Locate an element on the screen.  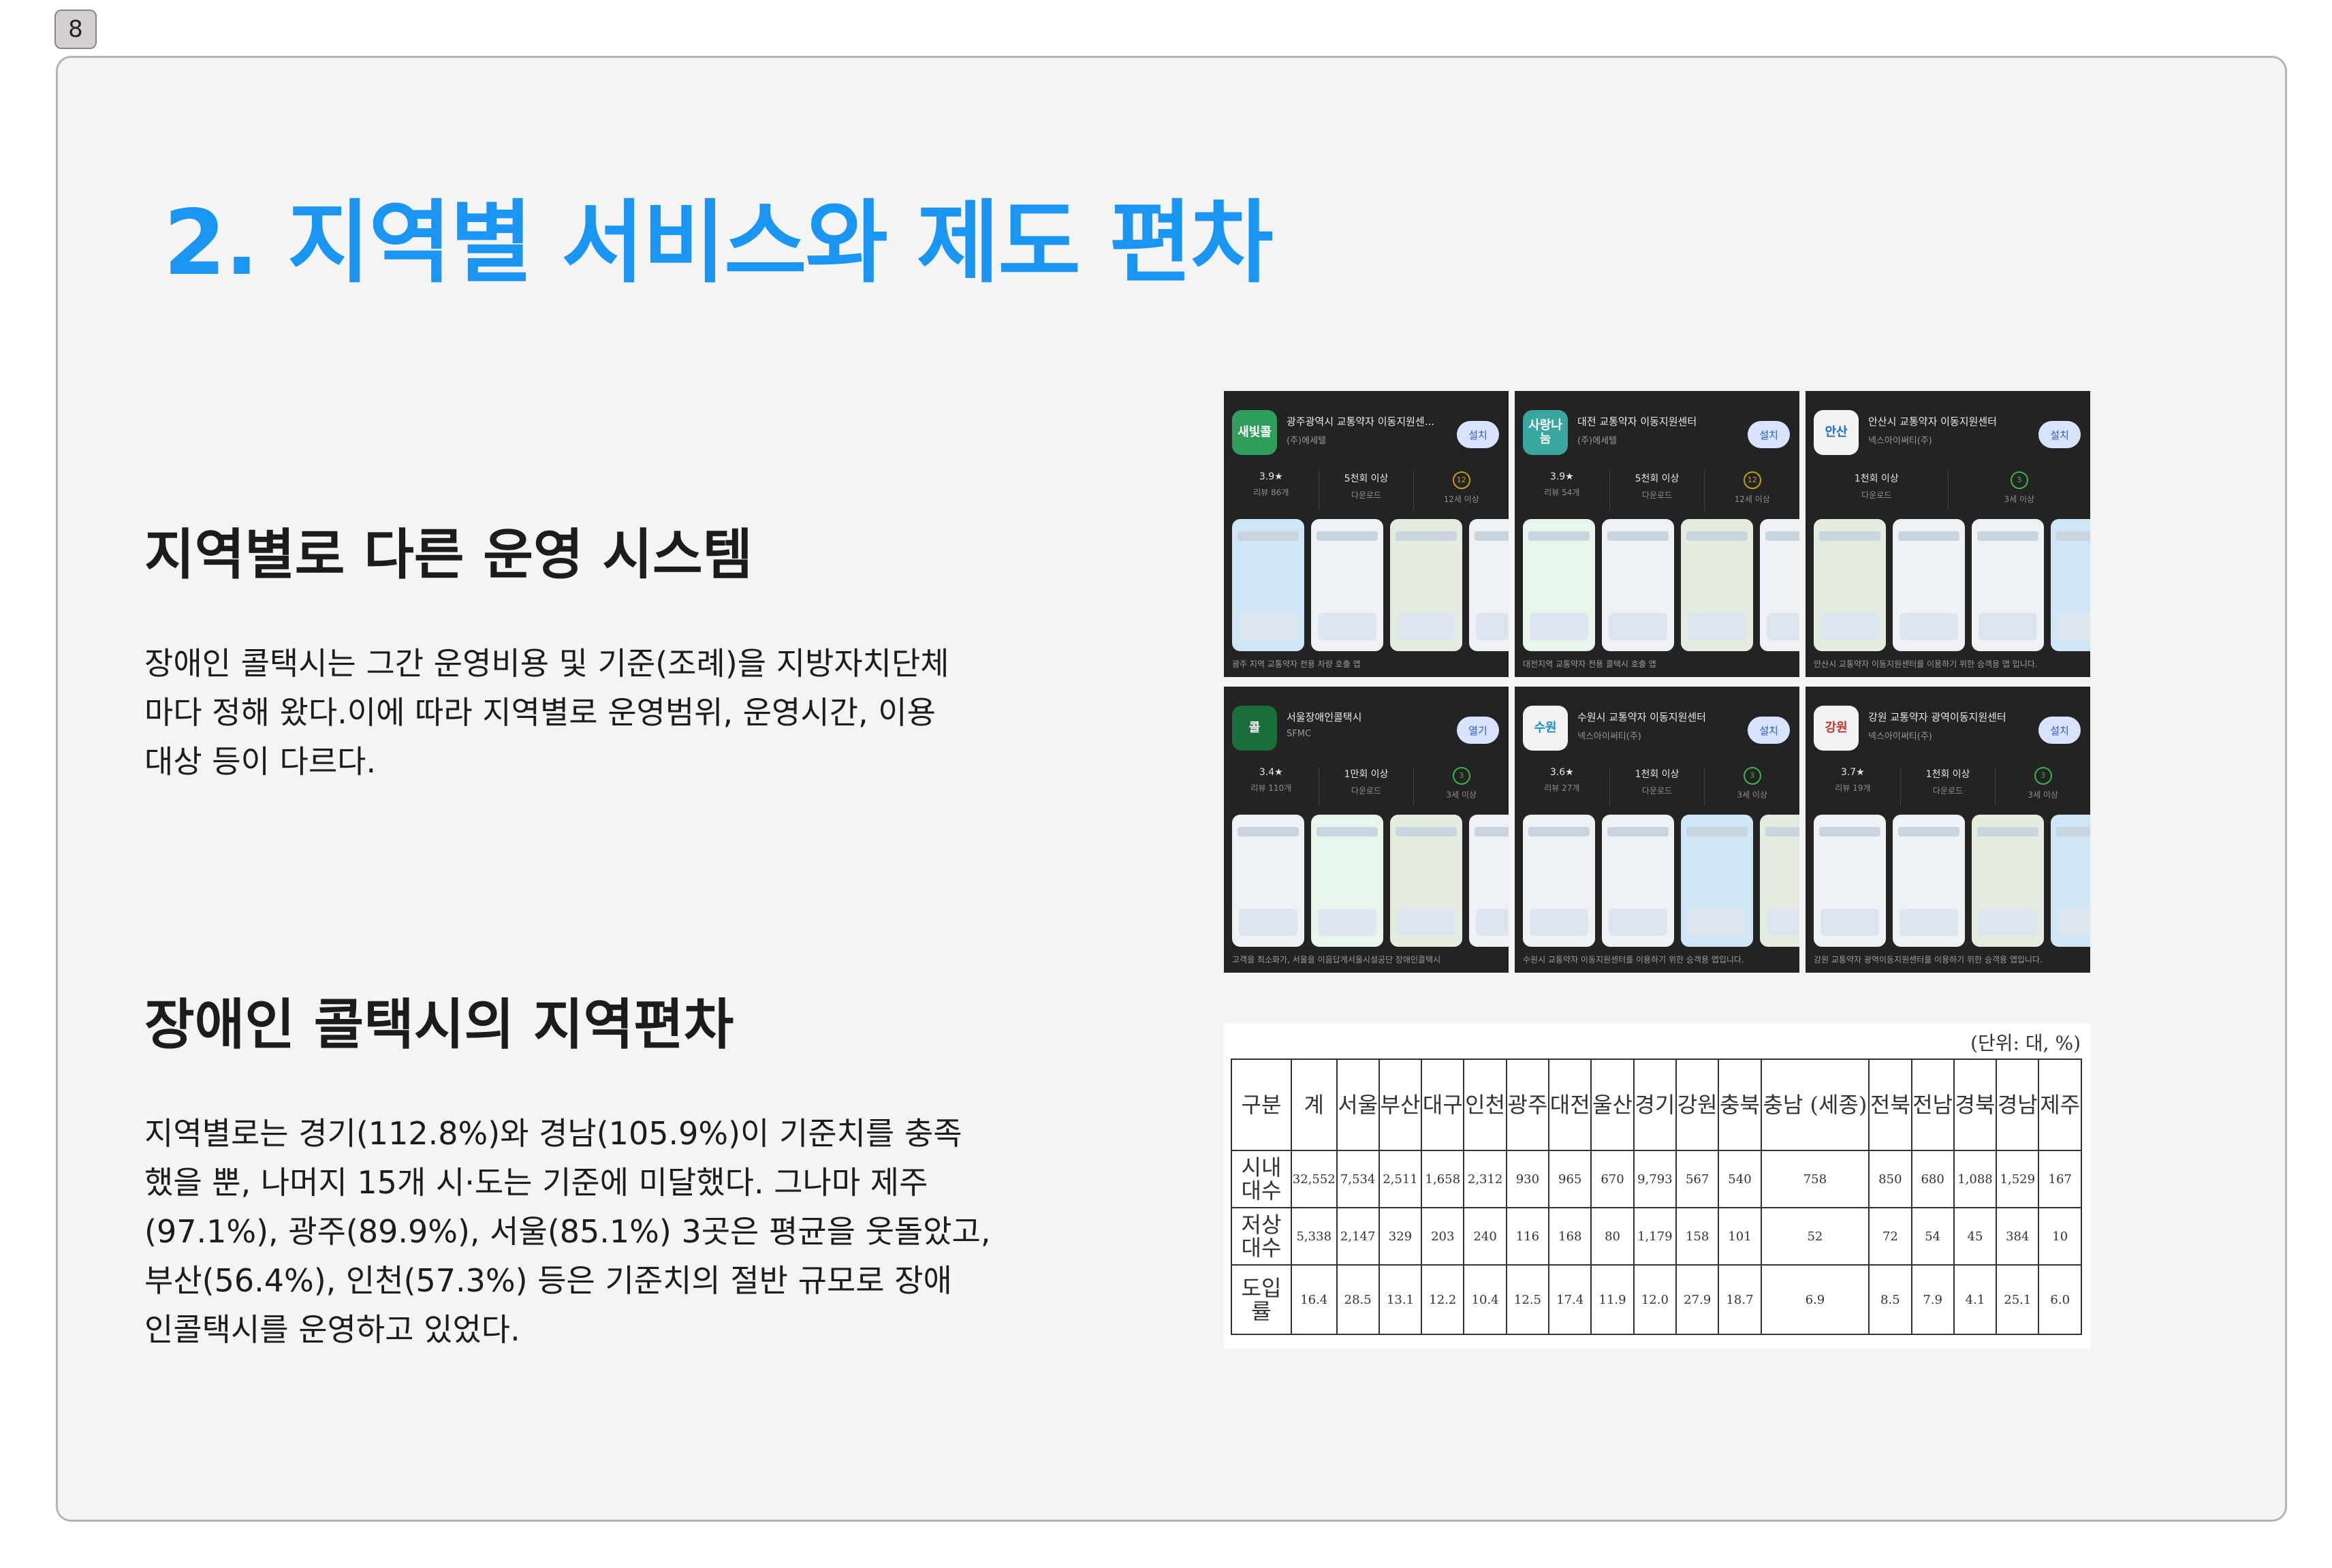
table-cell: 18.7 is located at coordinates (1740, 1299).